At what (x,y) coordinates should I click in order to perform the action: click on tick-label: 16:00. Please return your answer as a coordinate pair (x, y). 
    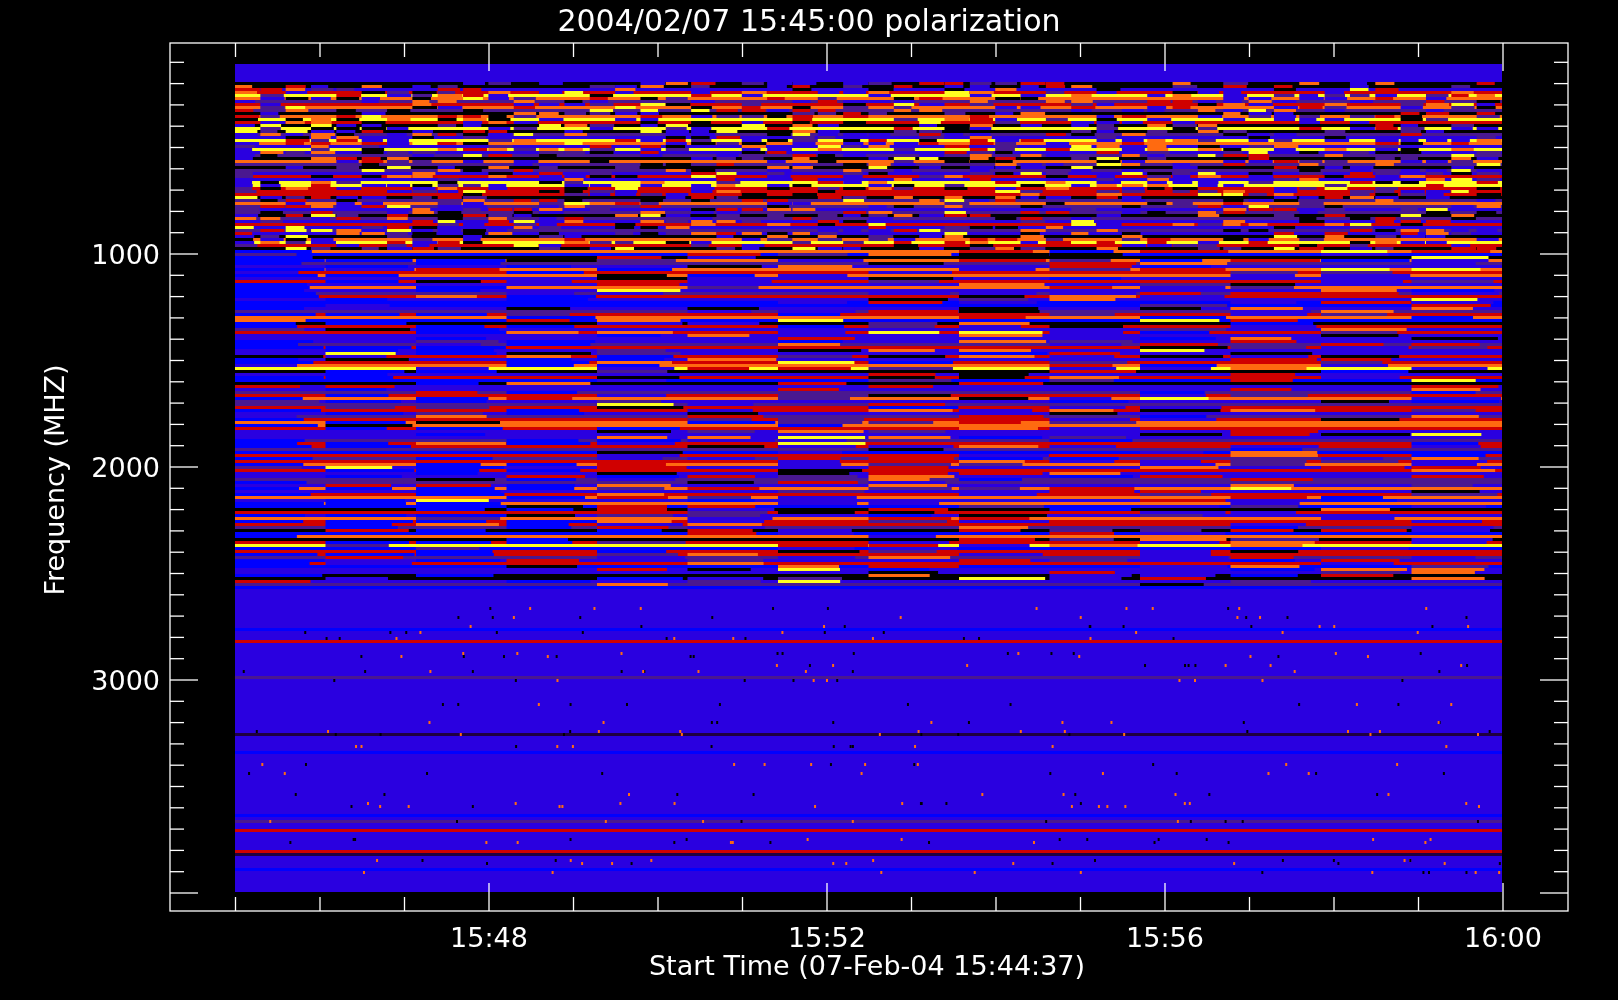
    Looking at the image, I should click on (1503, 937).